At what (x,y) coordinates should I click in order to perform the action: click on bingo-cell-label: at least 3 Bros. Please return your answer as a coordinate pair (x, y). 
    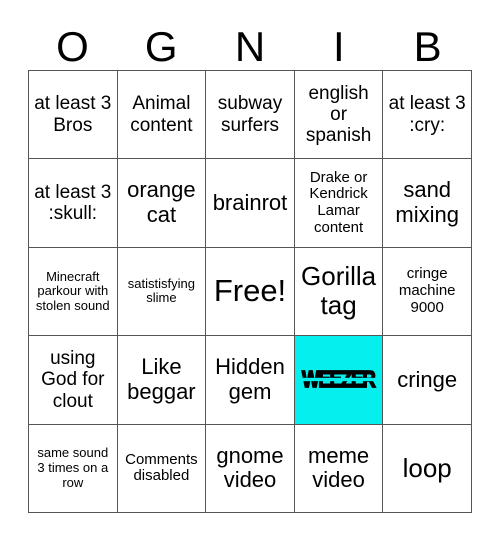
    Looking at the image, I should click on (73, 114).